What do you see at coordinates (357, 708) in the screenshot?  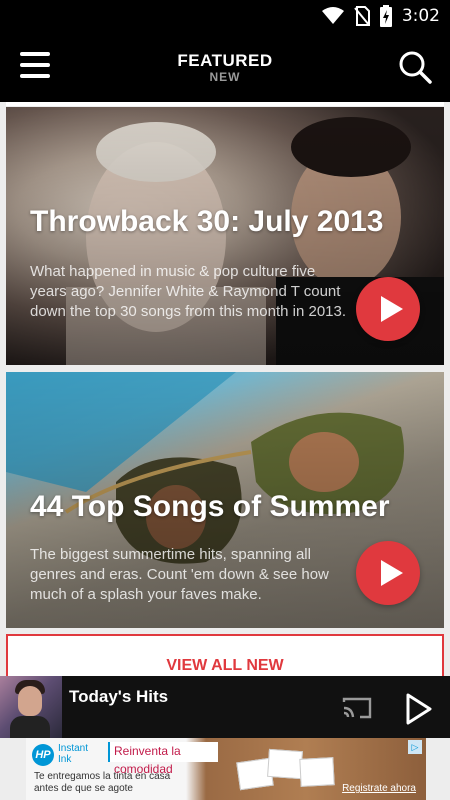 I see `cast-icon` at bounding box center [357, 708].